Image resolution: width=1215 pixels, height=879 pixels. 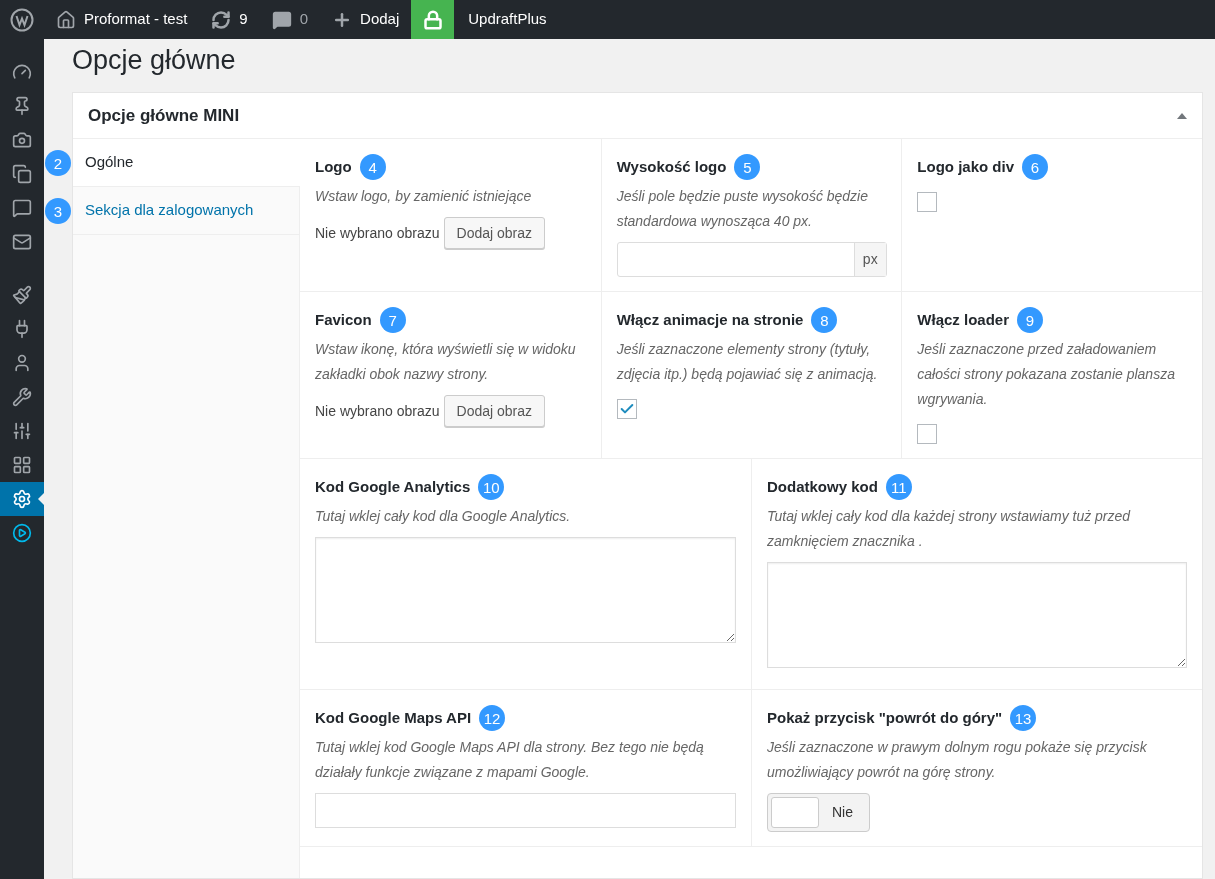 What do you see at coordinates (22, 431) in the screenshot?
I see `sliders-icon` at bounding box center [22, 431].